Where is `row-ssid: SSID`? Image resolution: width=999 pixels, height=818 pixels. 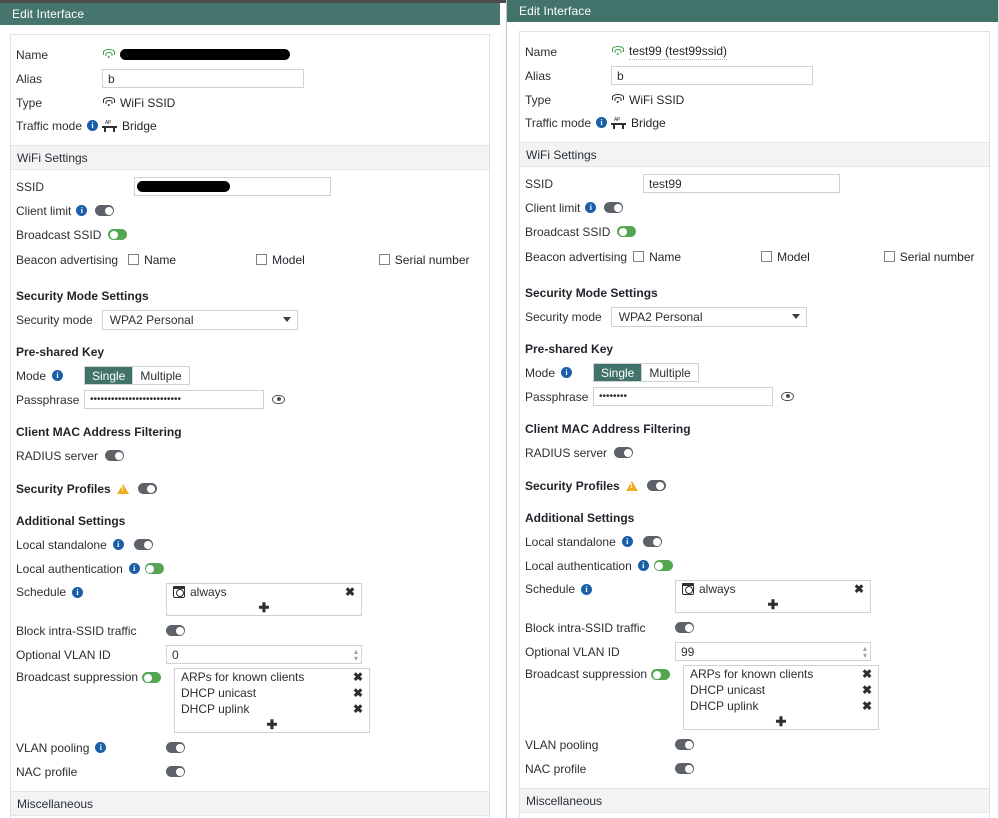 row-ssid: SSID is located at coordinates (250, 186).